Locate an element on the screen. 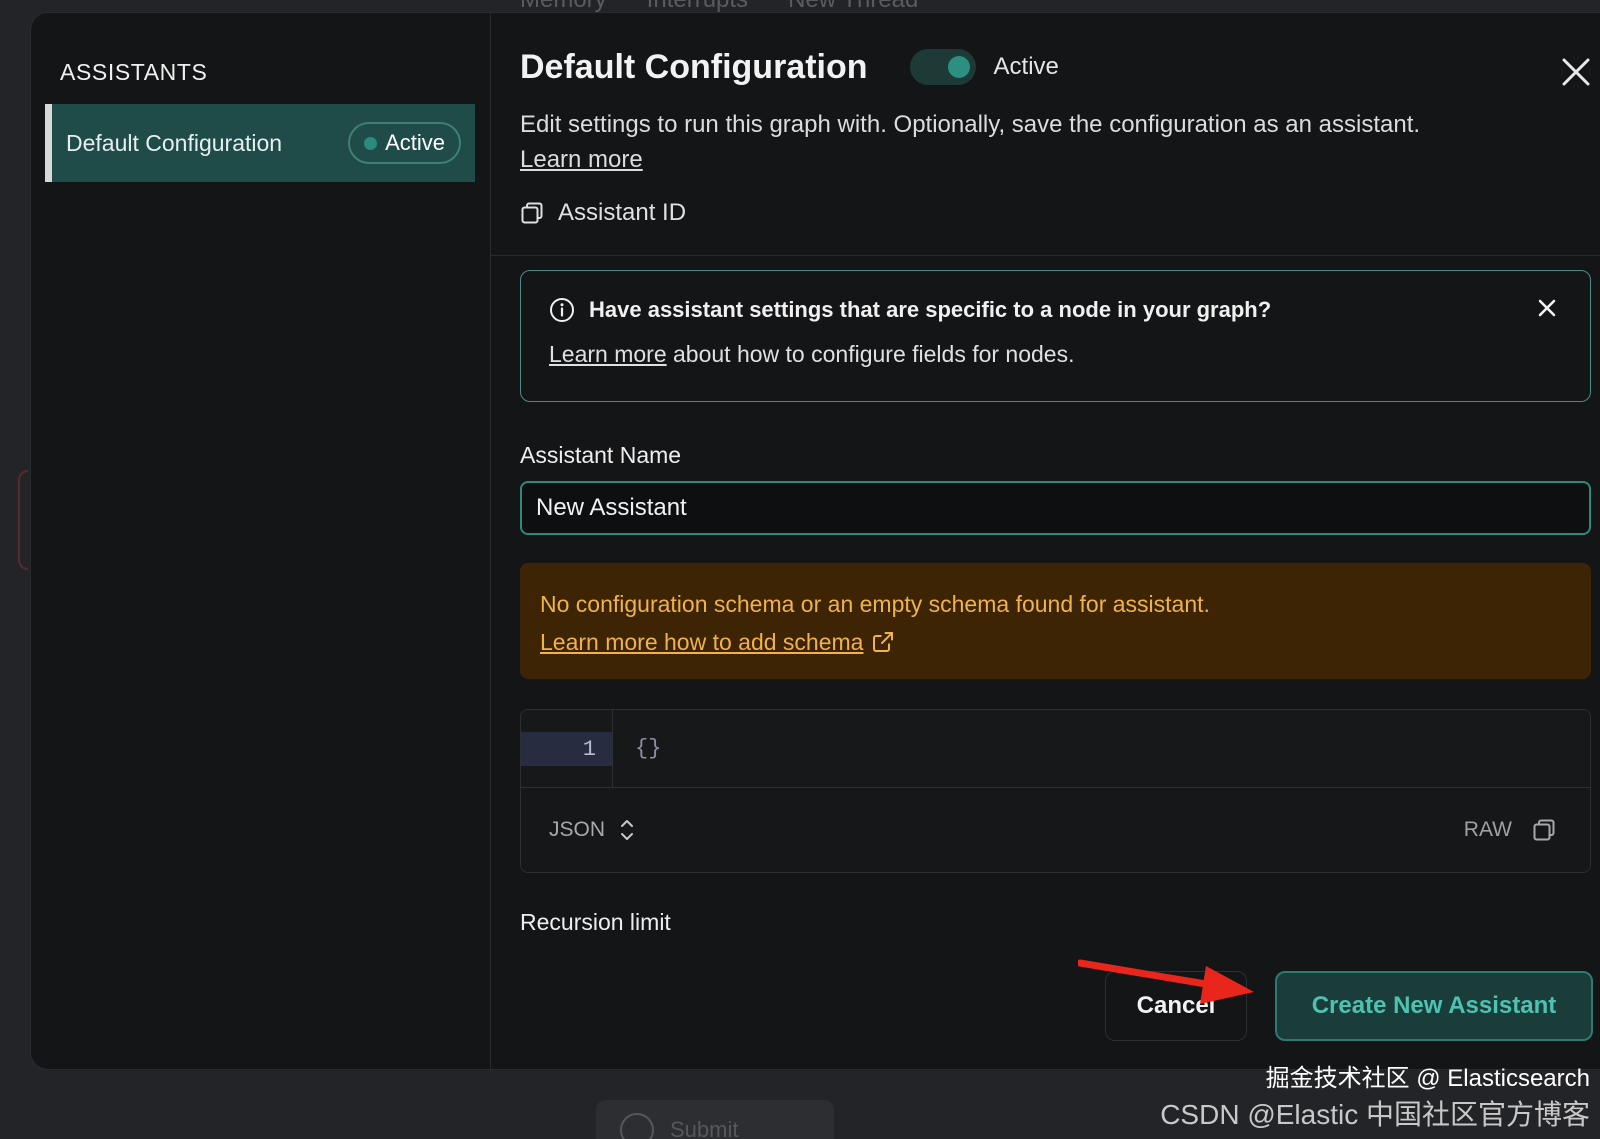 This screenshot has width=1600, height=1139. external-link-icon is located at coordinates (883, 642).